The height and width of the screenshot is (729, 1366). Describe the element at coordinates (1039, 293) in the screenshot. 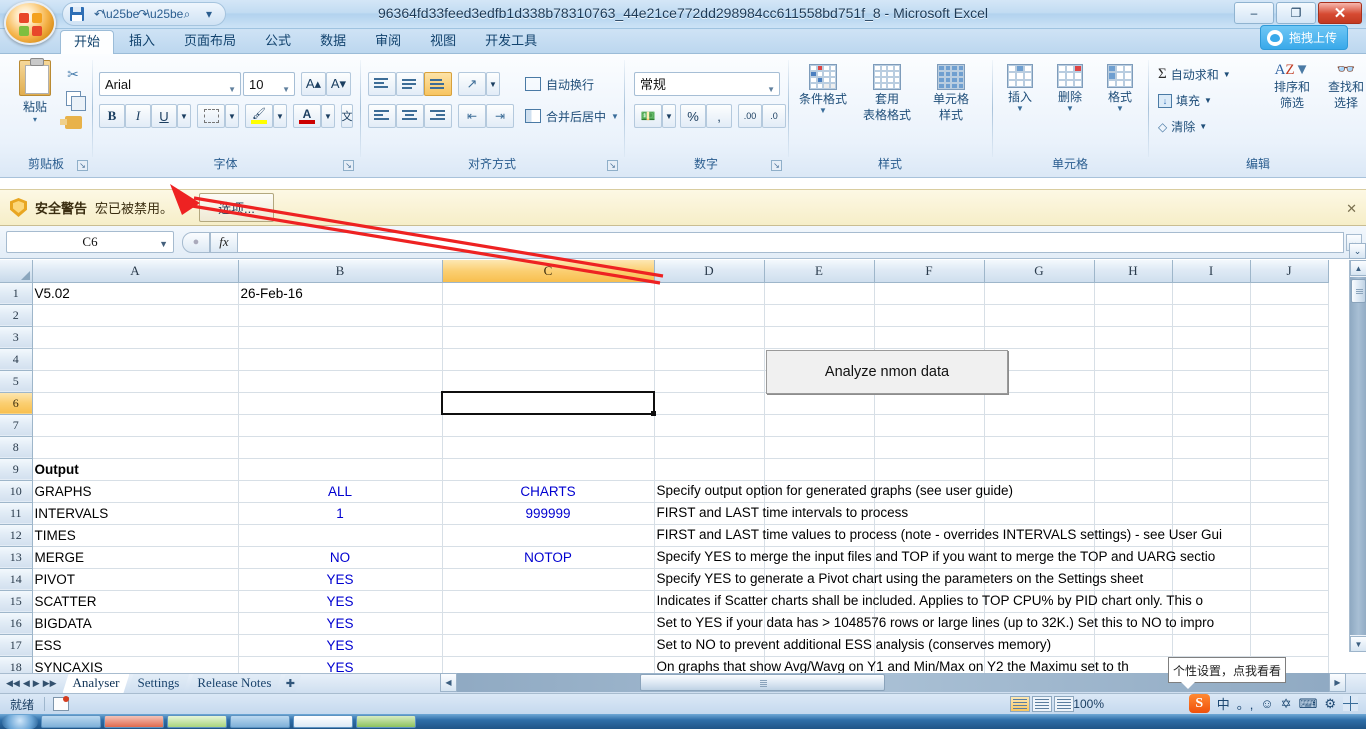

I see `cell-G1` at that location.